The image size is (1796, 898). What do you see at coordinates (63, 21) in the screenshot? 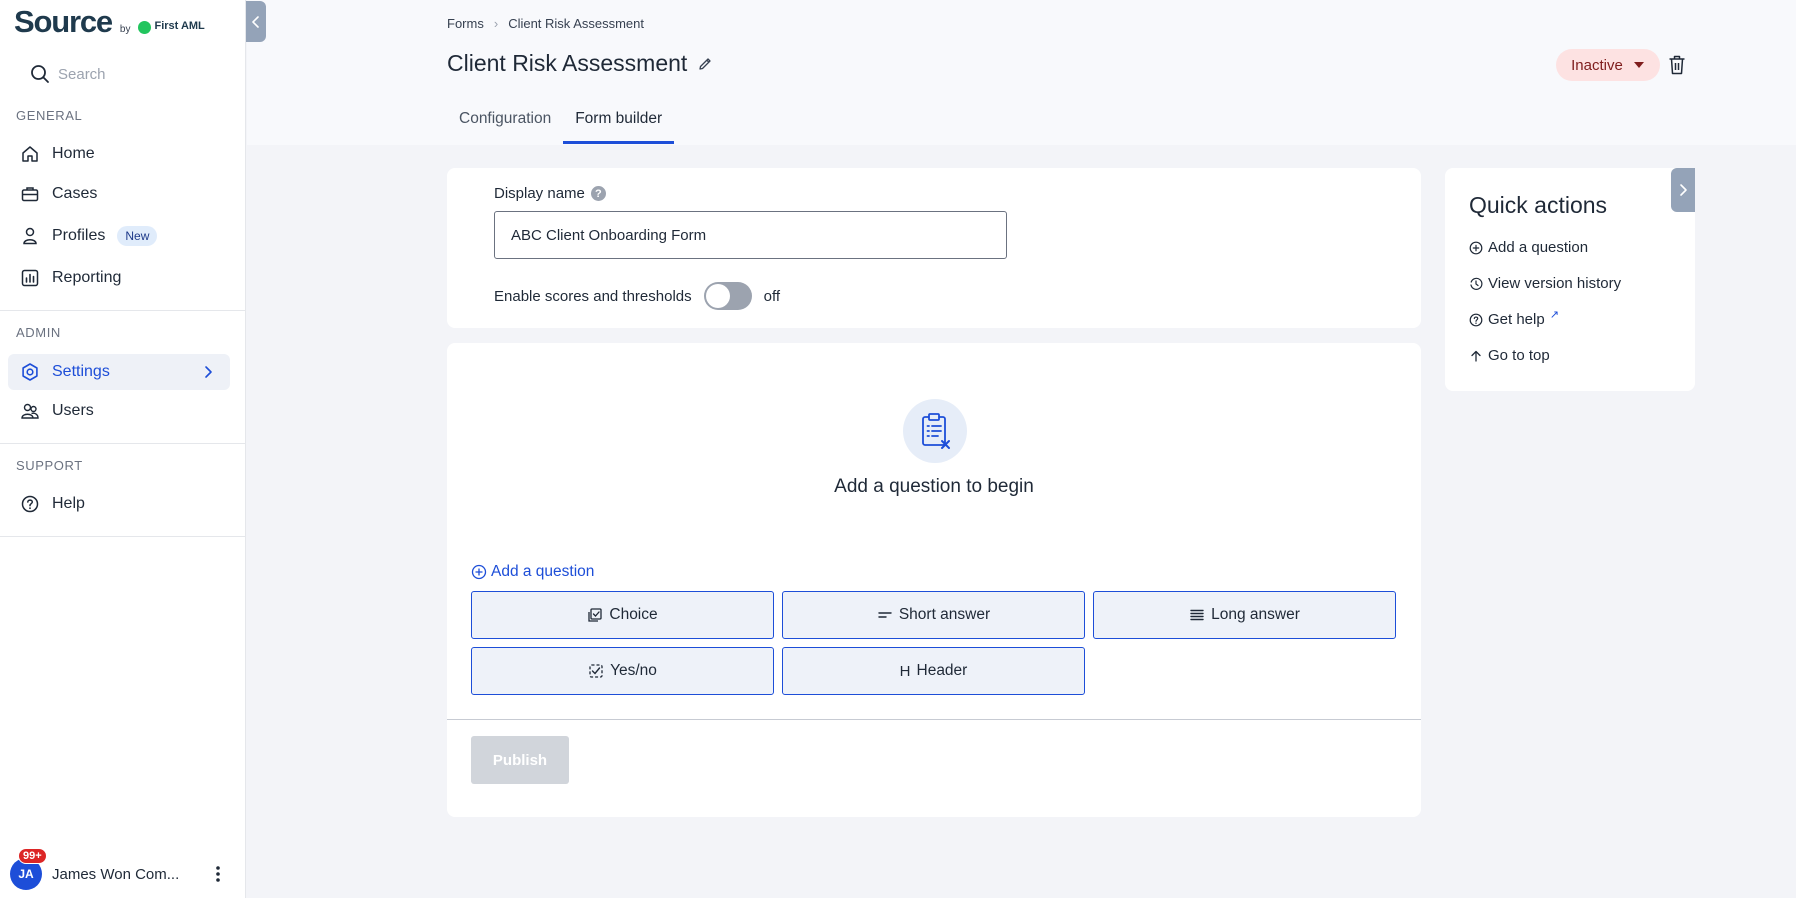
I see `brand-name: Source` at bounding box center [63, 21].